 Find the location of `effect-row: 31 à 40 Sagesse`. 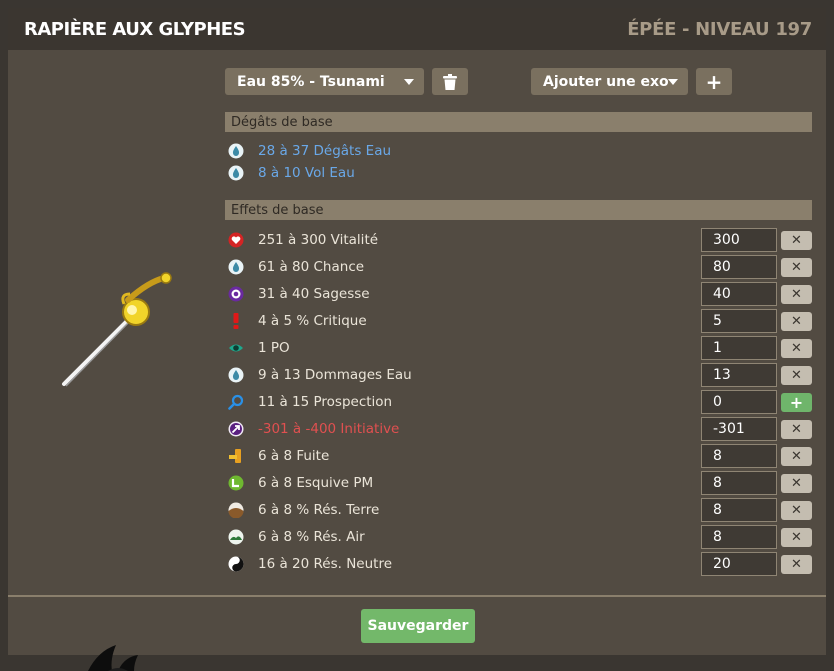

effect-row: 31 à 40 Sagesse is located at coordinates (299, 294).